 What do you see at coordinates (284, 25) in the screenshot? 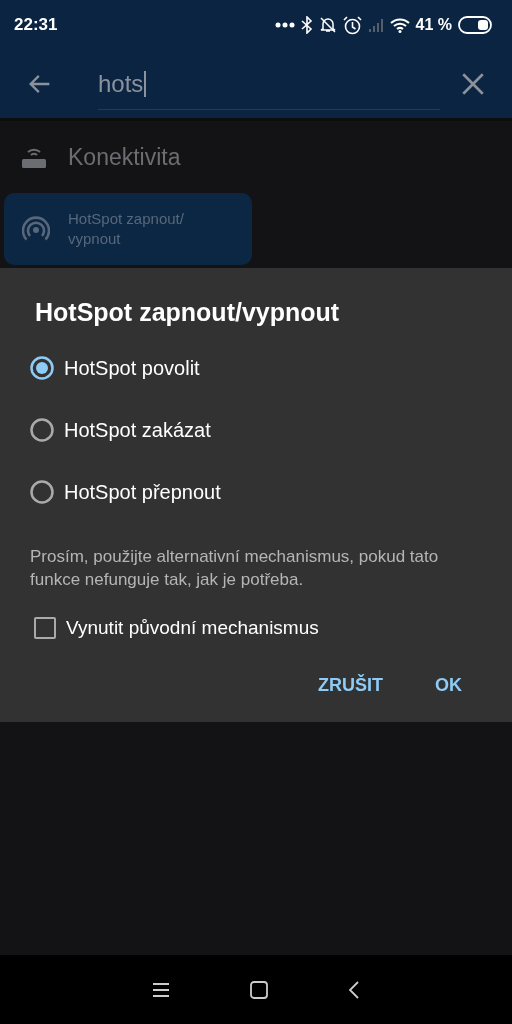
I see `more-icon` at bounding box center [284, 25].